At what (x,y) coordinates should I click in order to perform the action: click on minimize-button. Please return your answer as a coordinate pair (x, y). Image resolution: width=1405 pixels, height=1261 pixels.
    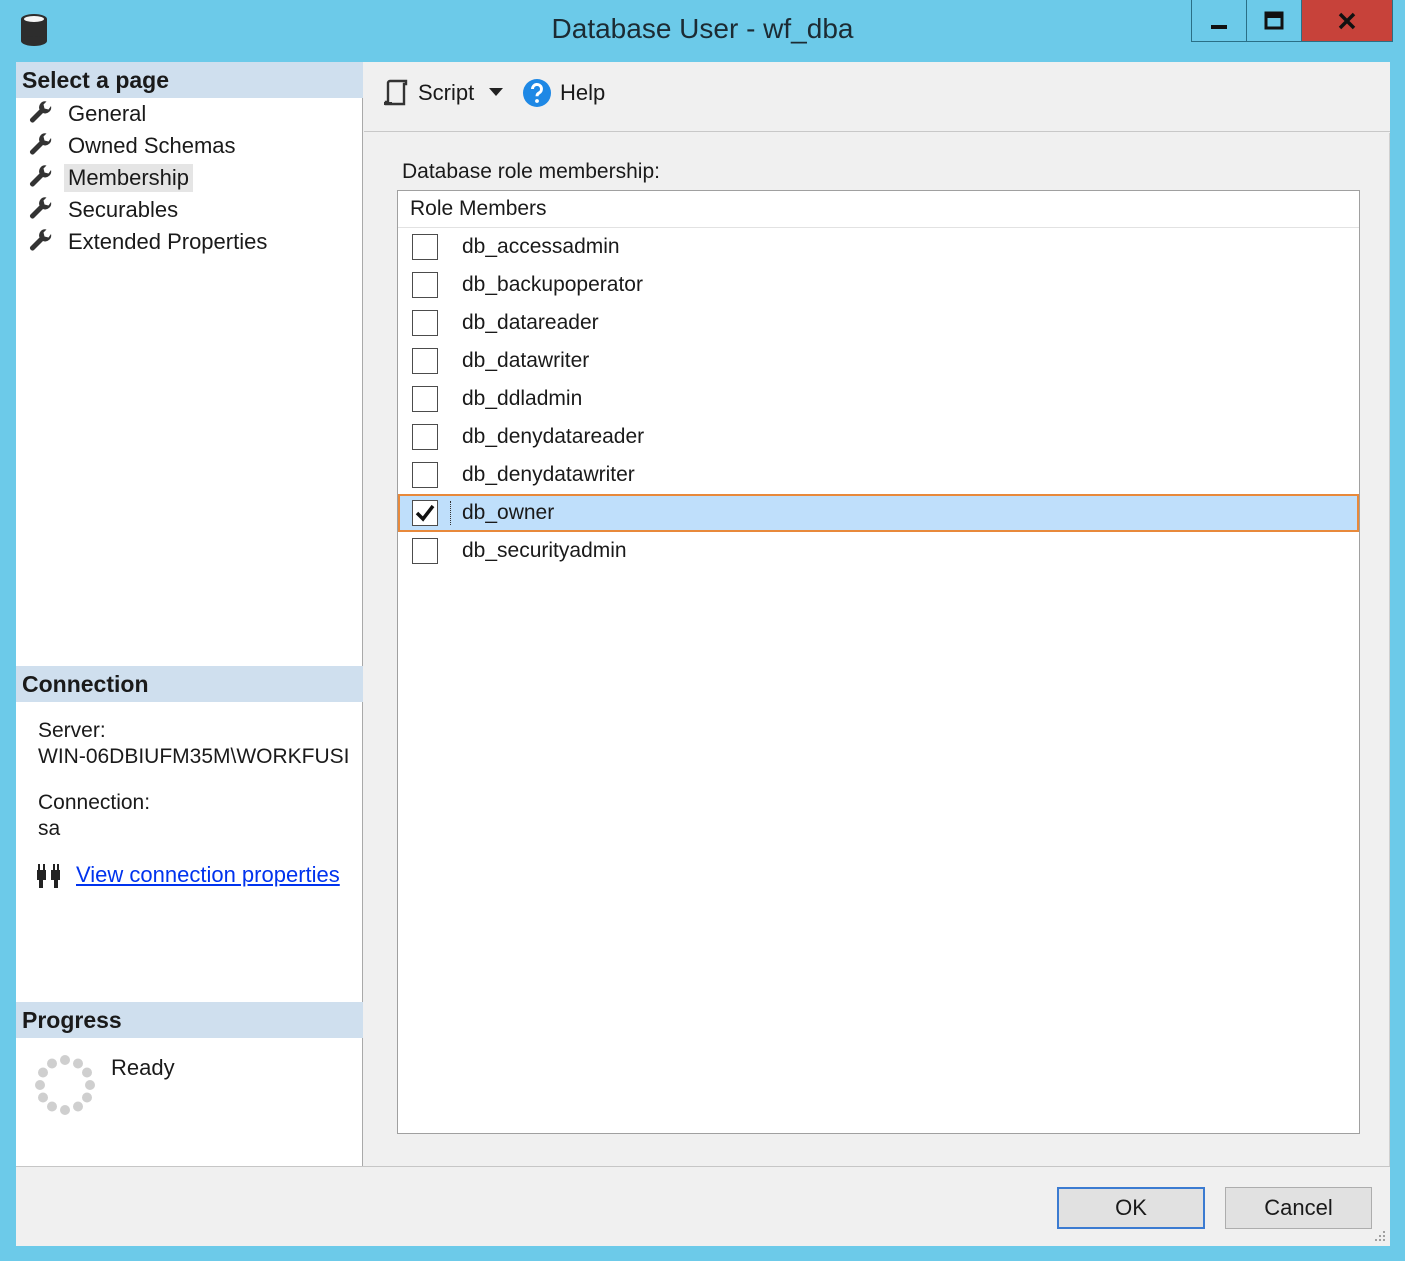
    Looking at the image, I should click on (1219, 20).